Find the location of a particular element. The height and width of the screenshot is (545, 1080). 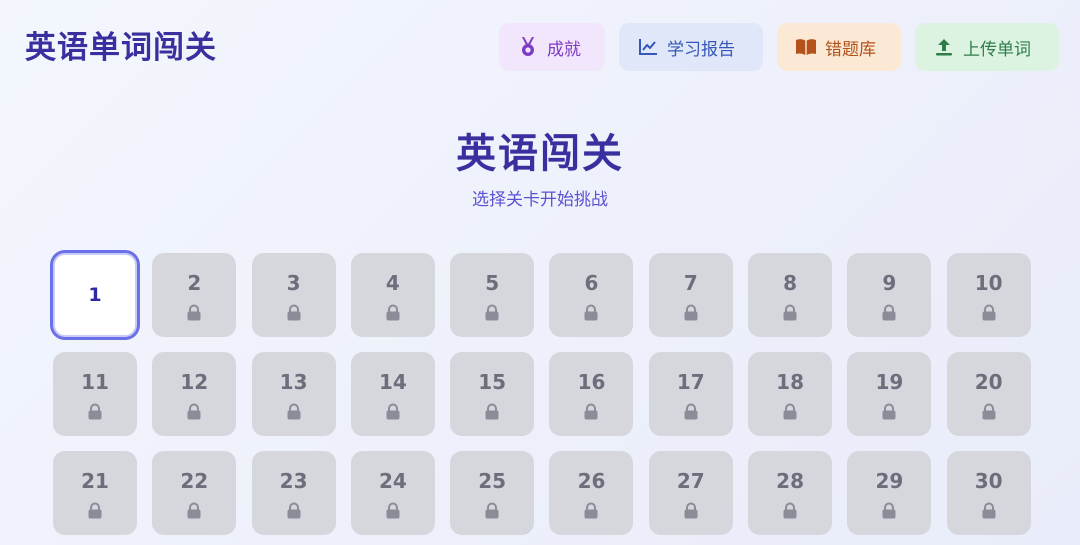

level-number: 16 is located at coordinates (591, 382).